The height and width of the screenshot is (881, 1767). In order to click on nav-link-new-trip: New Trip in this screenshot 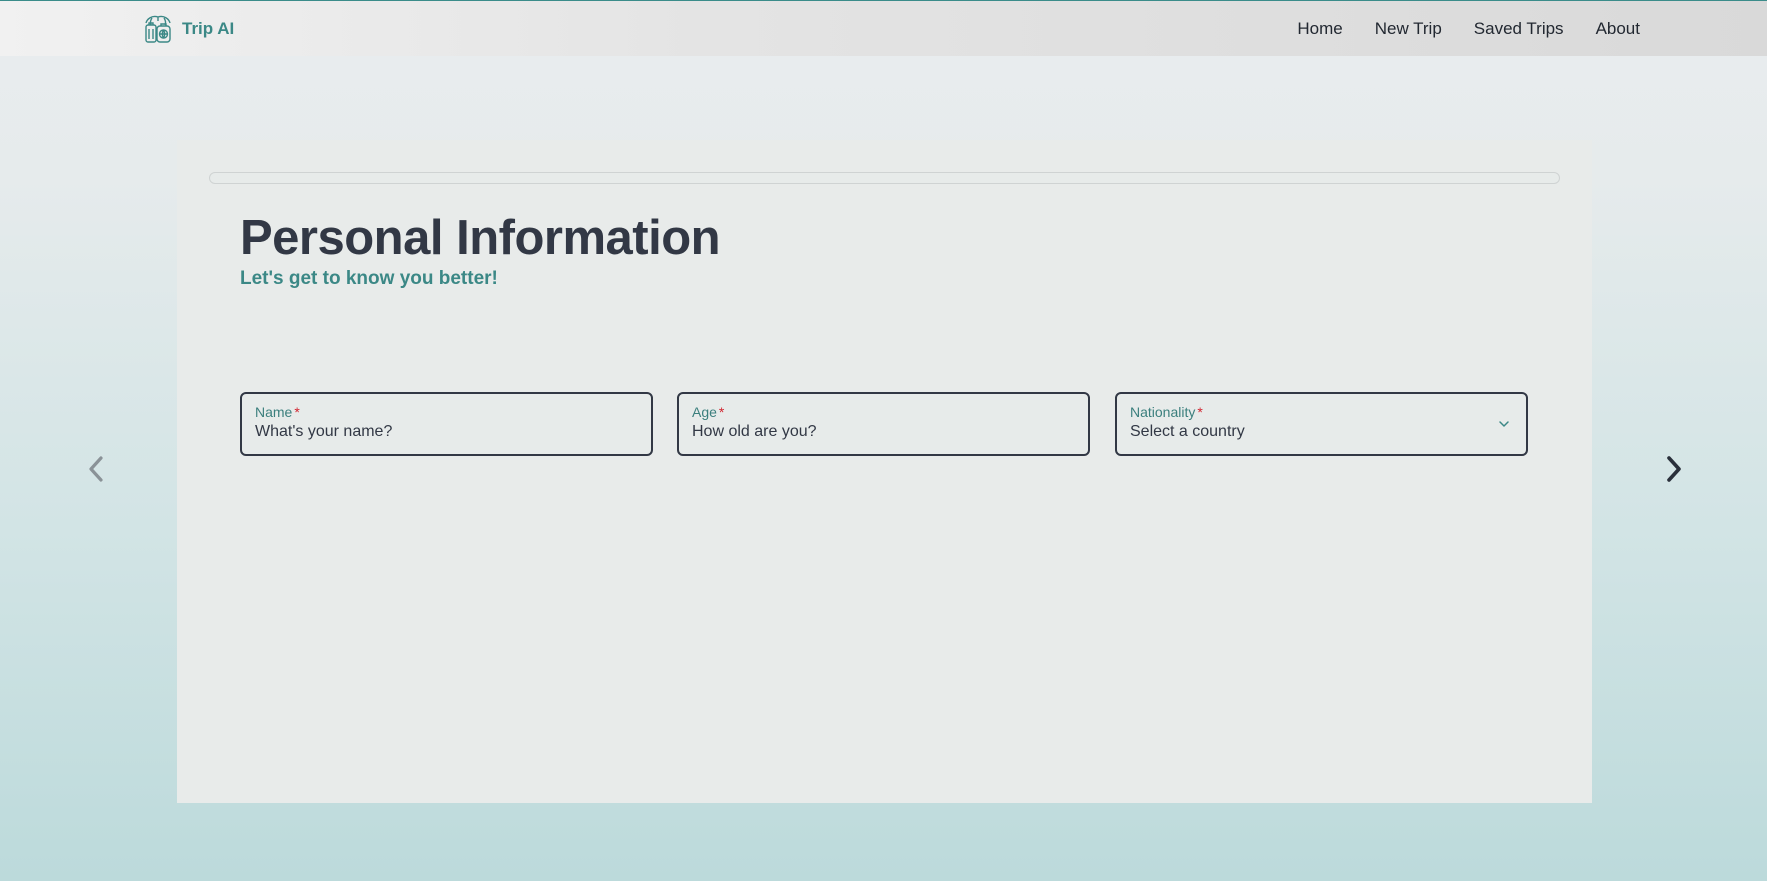, I will do `click(1408, 29)`.